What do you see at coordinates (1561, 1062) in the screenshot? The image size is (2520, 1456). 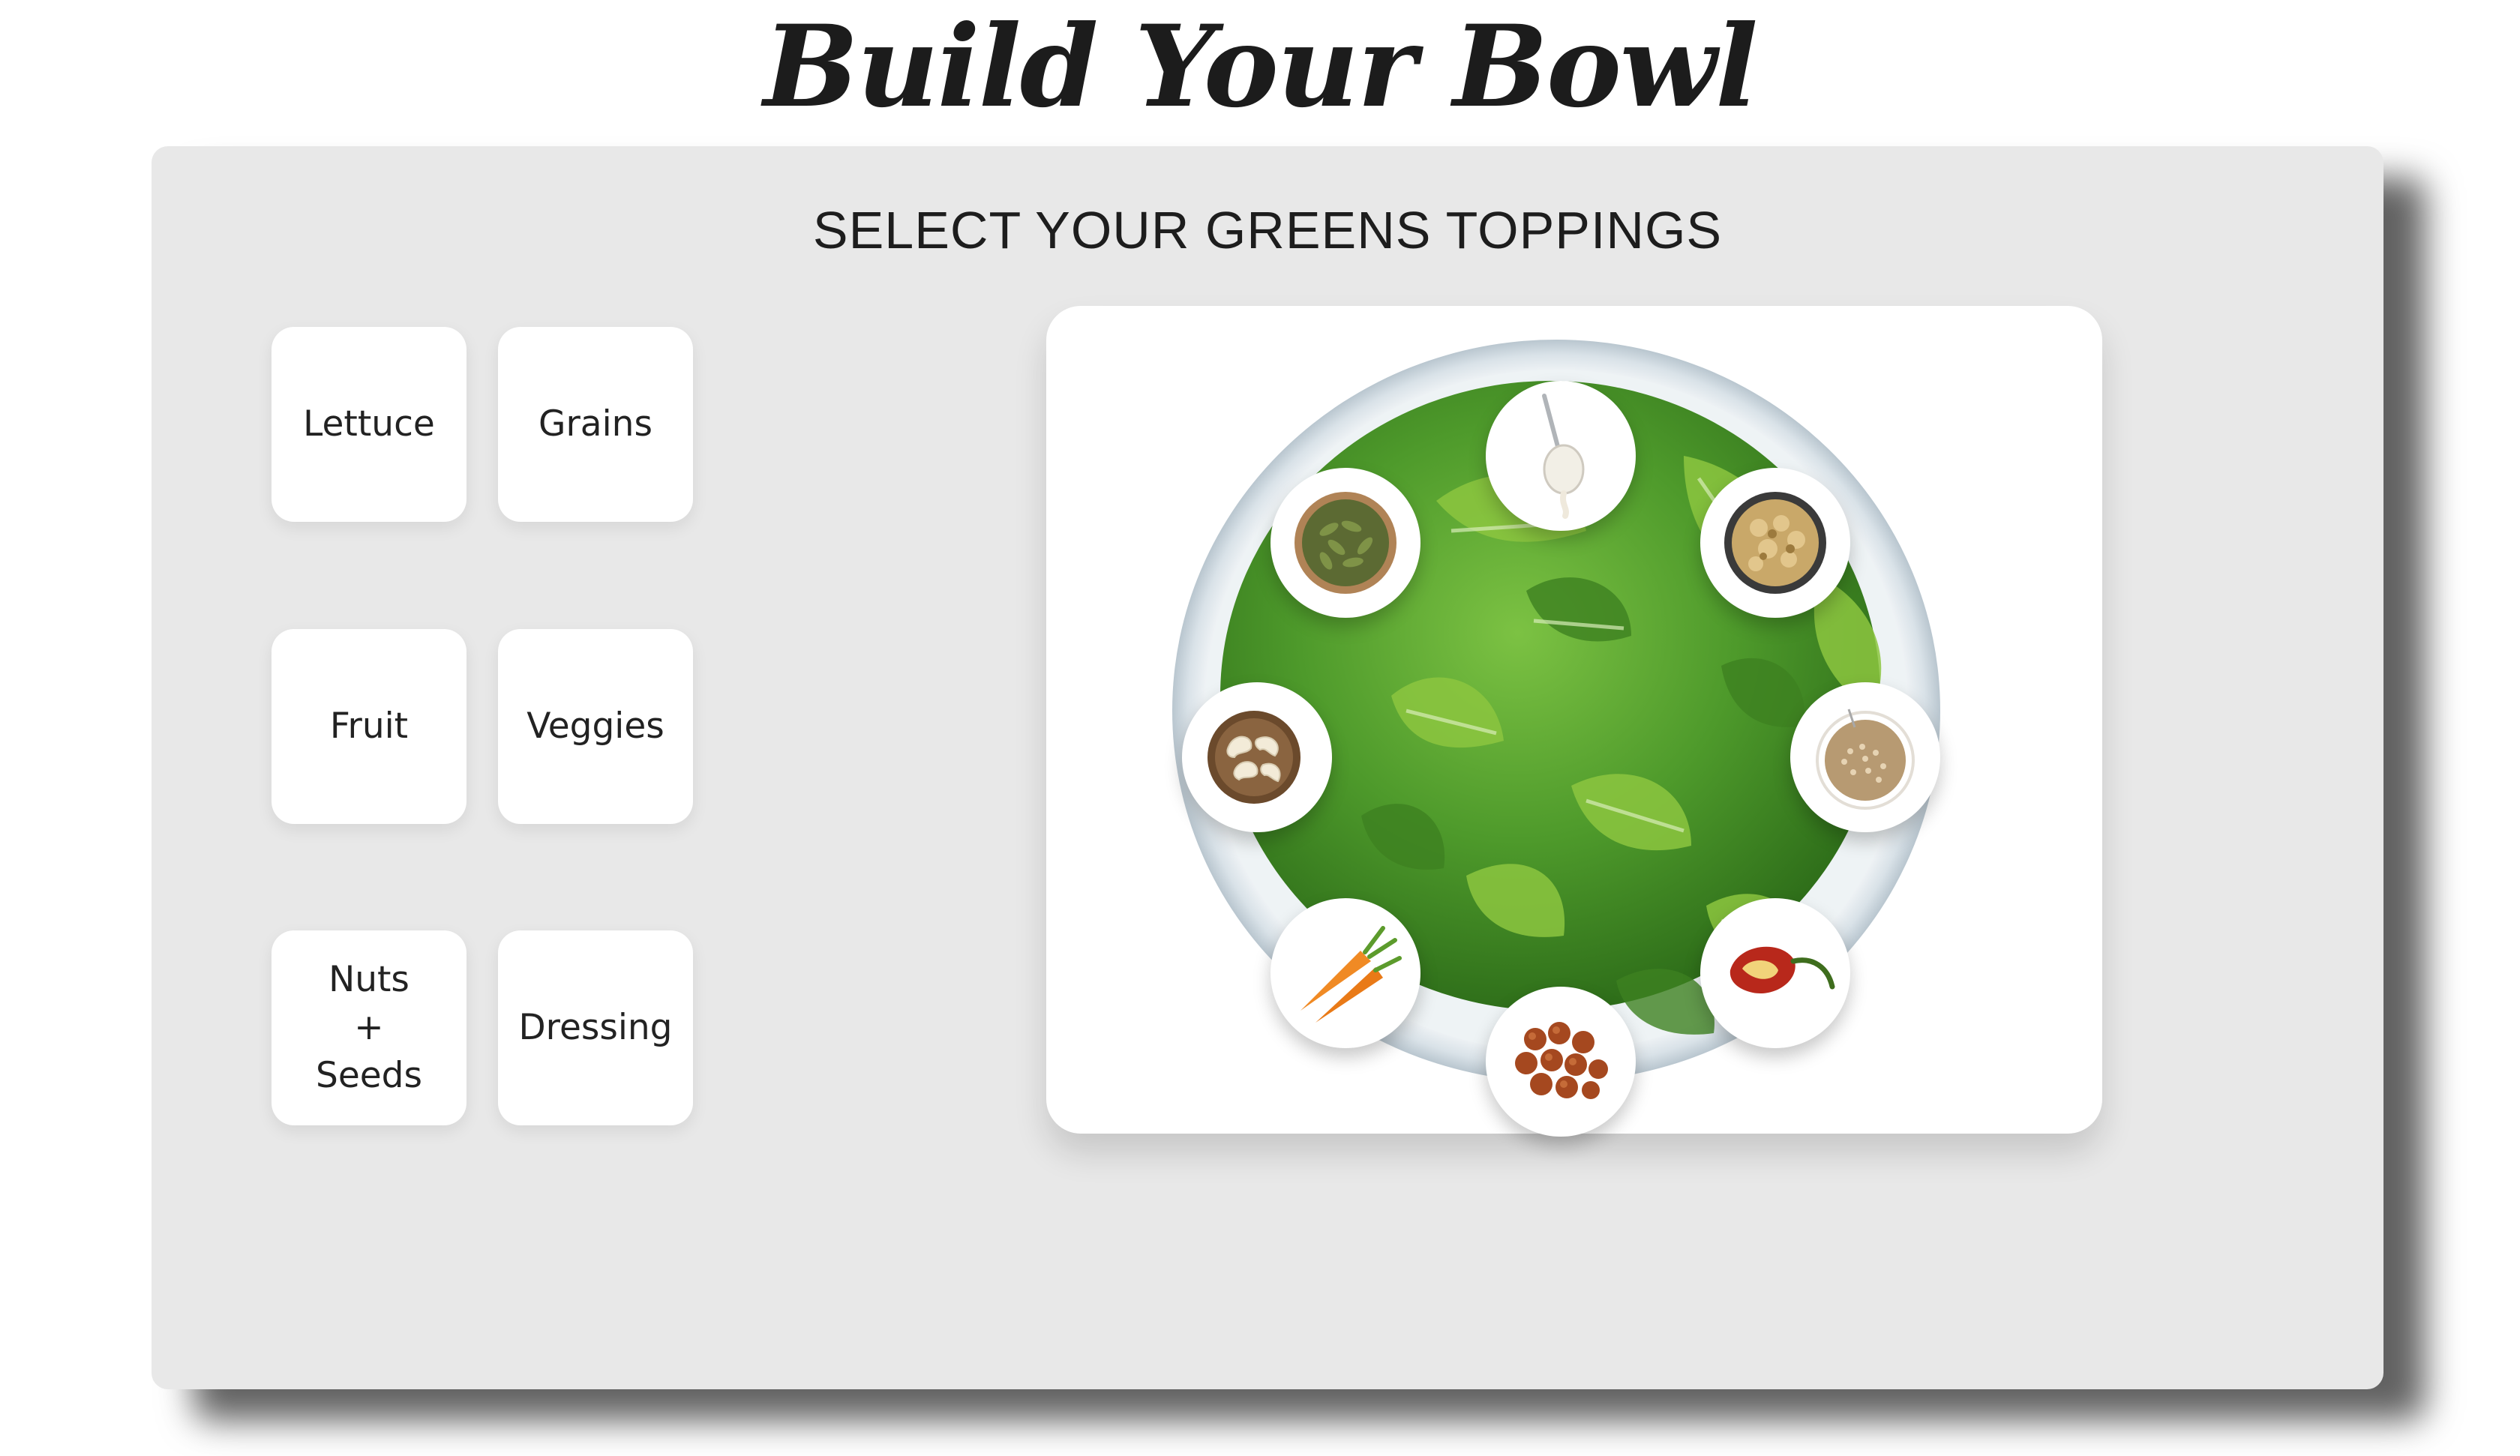 I see `roasted-chickpeas-icon` at bounding box center [1561, 1062].